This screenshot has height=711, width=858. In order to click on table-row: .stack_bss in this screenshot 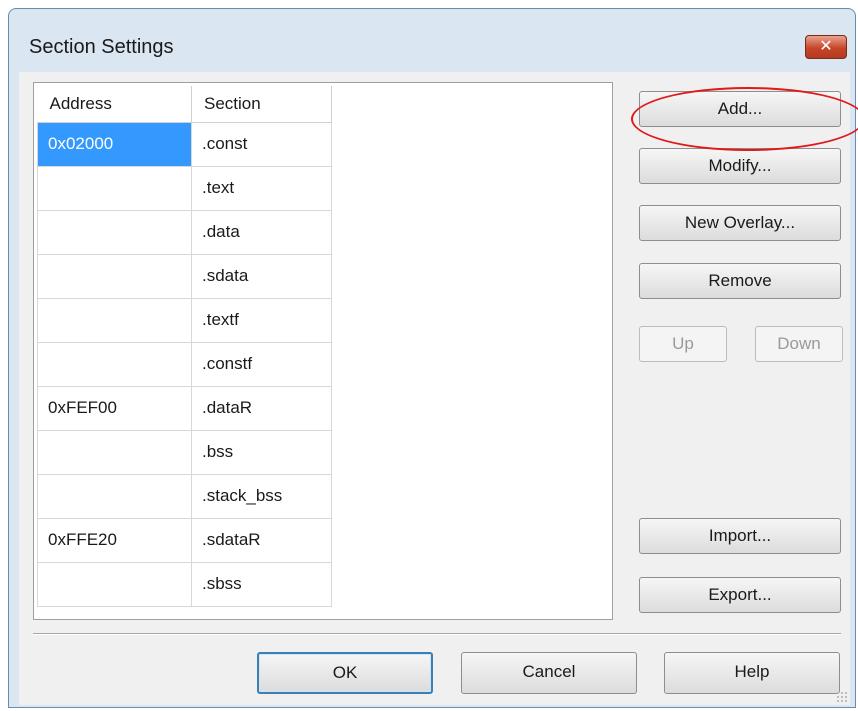, I will do `click(184, 496)`.